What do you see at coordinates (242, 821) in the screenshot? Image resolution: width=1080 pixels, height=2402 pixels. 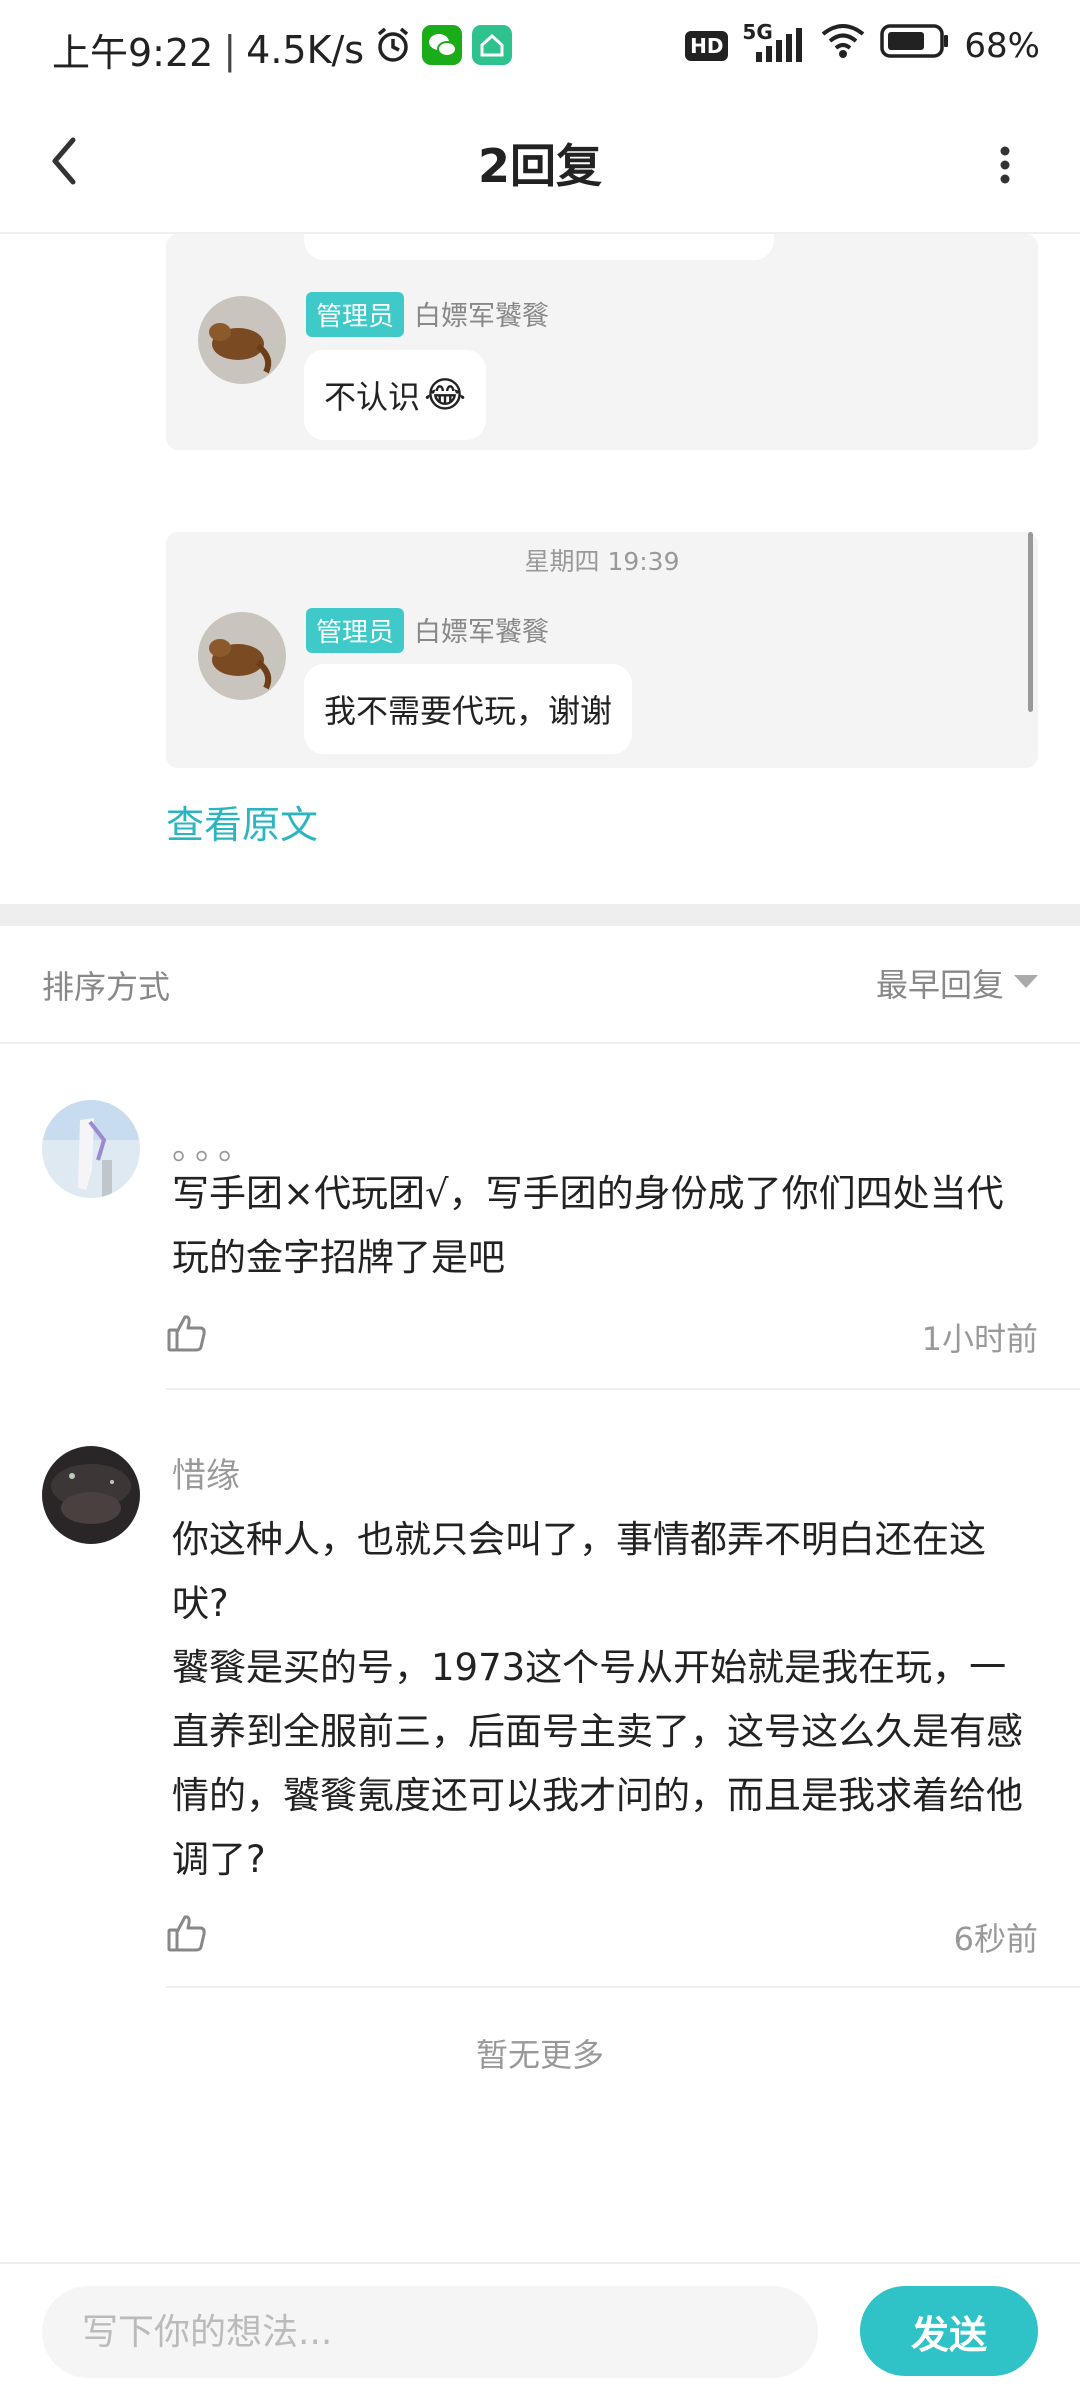 I see `view-original-link: 查看原文` at bounding box center [242, 821].